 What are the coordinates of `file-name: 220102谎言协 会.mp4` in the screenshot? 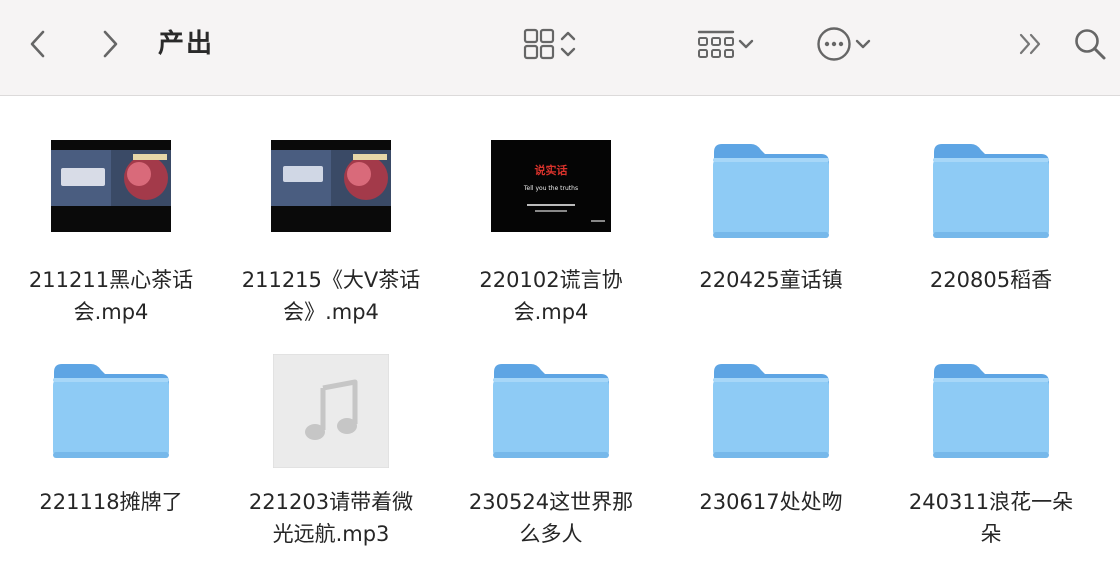 It's located at (551, 296).